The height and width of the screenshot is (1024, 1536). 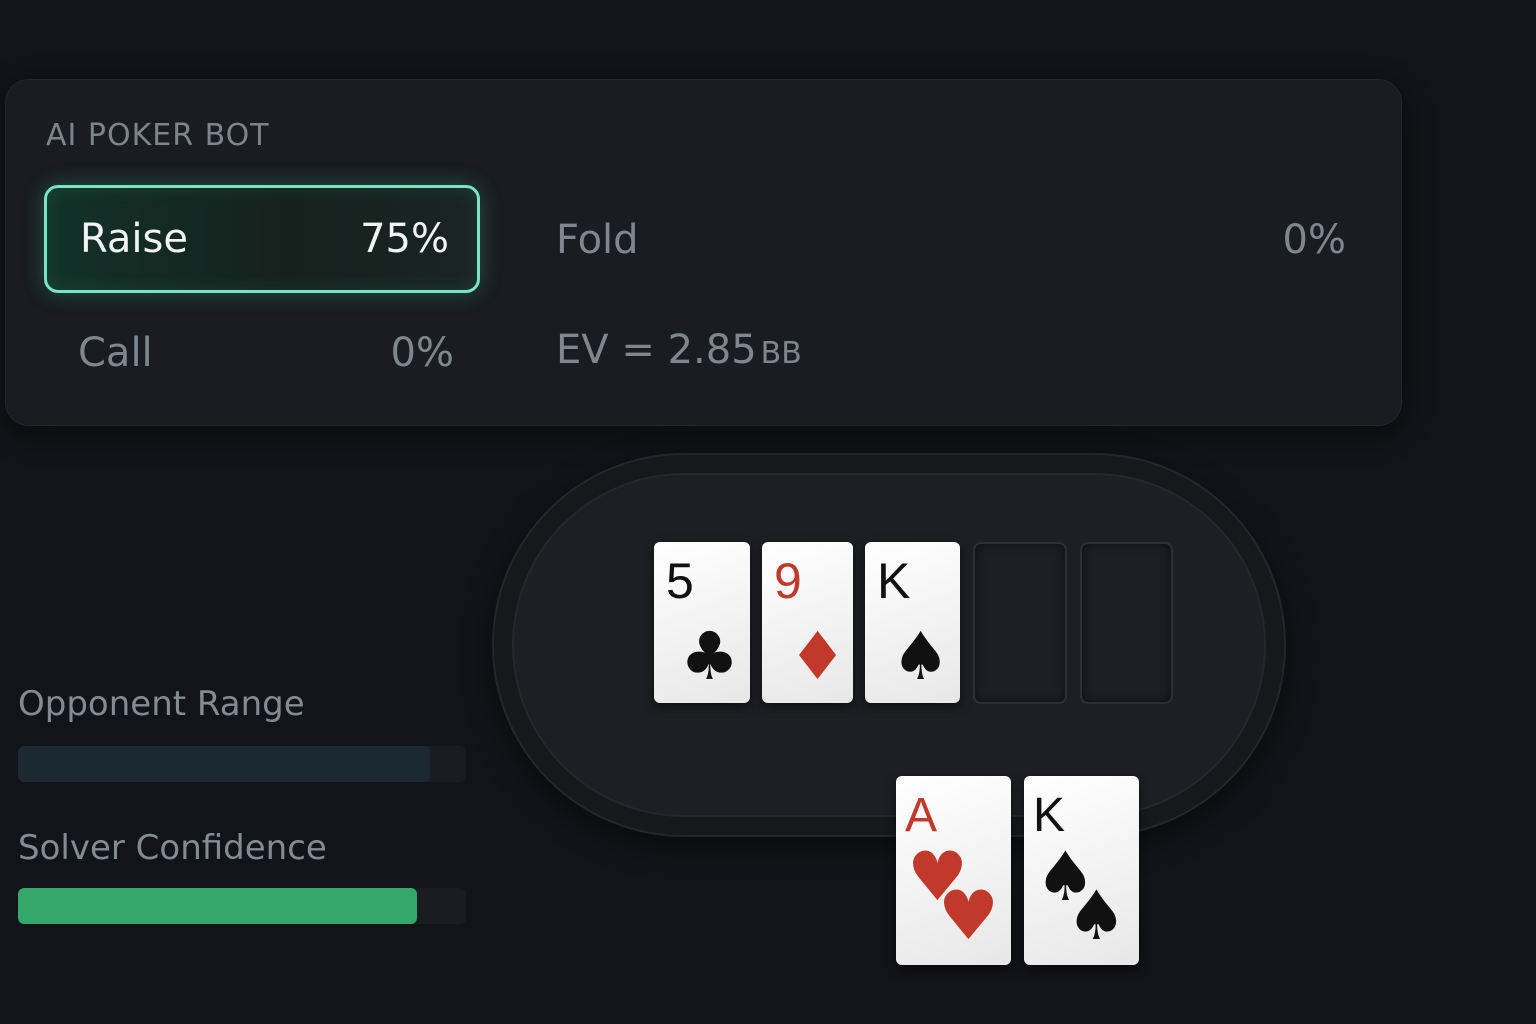 I want to click on solver-confidence-fill, so click(x=217, y=906).